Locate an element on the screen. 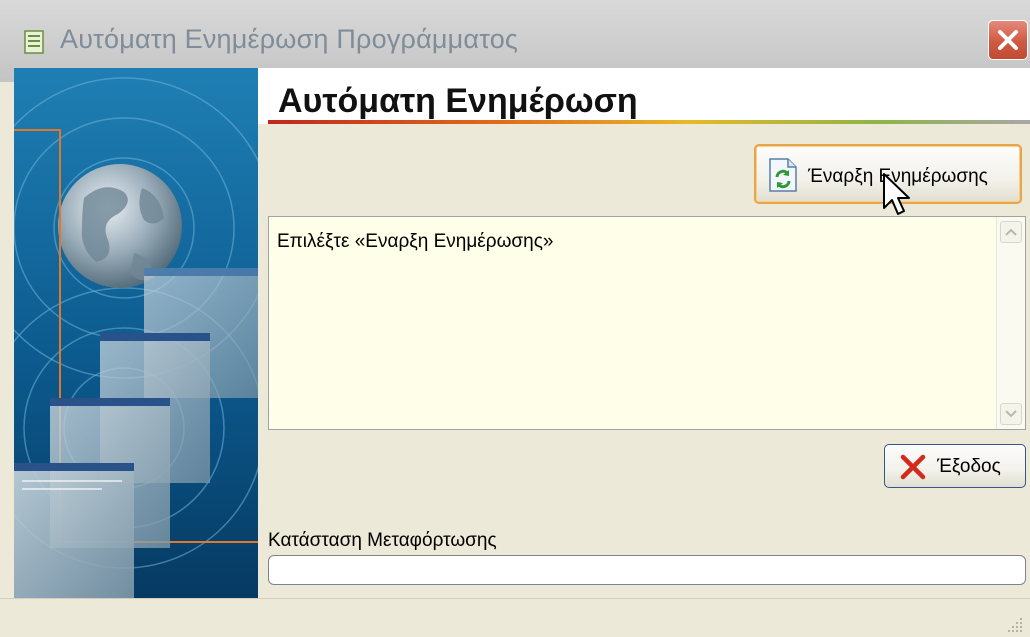 The image size is (1030, 637). resize-grip-icon is located at coordinates (1015, 625).